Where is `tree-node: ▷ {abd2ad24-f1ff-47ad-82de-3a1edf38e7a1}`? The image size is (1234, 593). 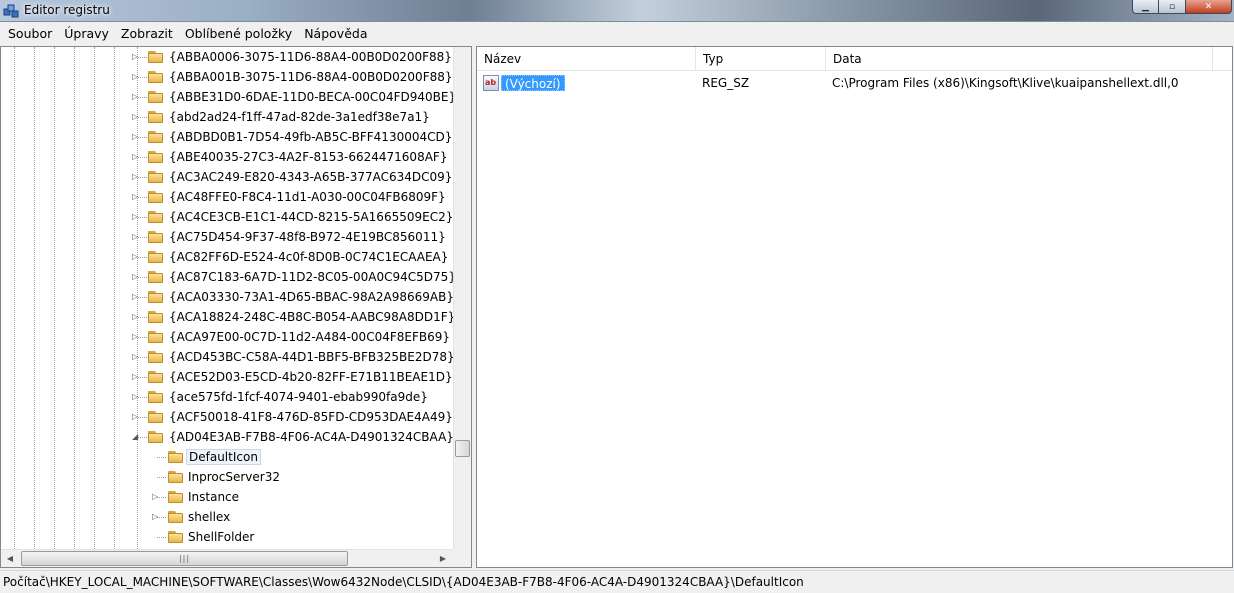
tree-node: ▷ {abd2ad24-f1ff-47ad-82de-3a1edf38e7a1} is located at coordinates (227, 117).